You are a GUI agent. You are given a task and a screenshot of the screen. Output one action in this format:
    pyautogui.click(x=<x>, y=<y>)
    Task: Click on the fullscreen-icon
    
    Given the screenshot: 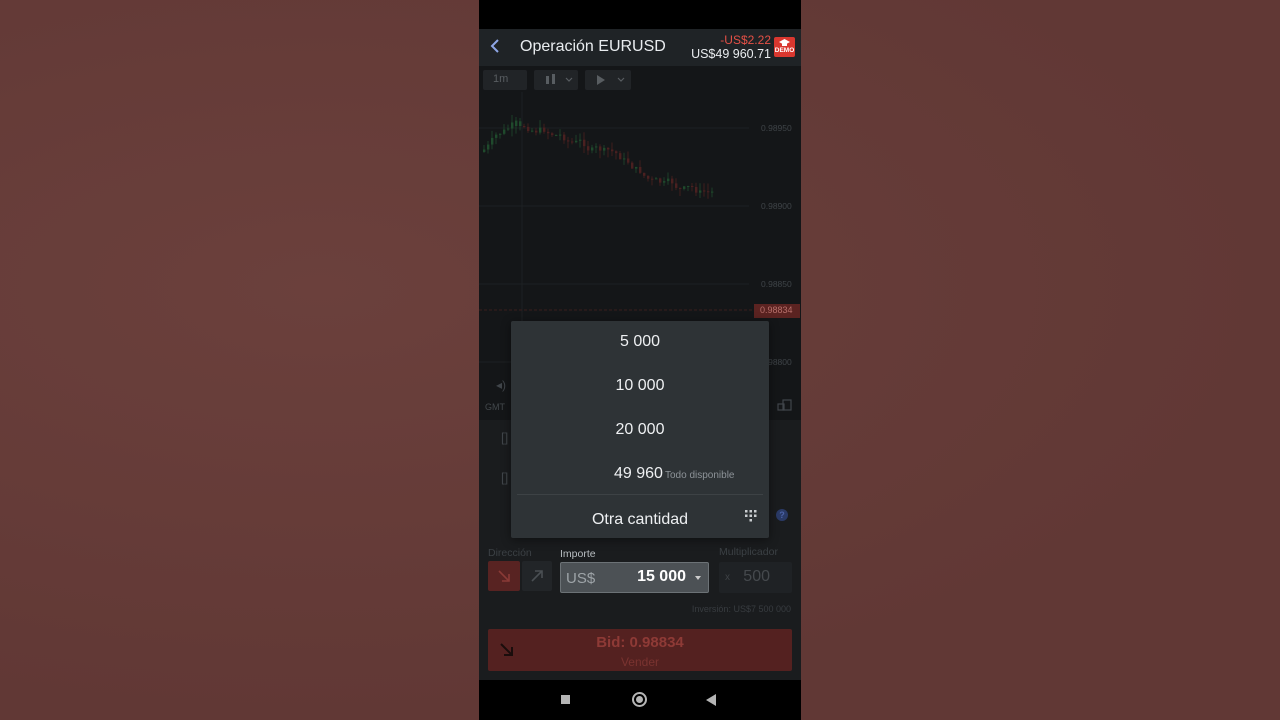 What is the action you would take?
    pyautogui.click(x=786, y=406)
    